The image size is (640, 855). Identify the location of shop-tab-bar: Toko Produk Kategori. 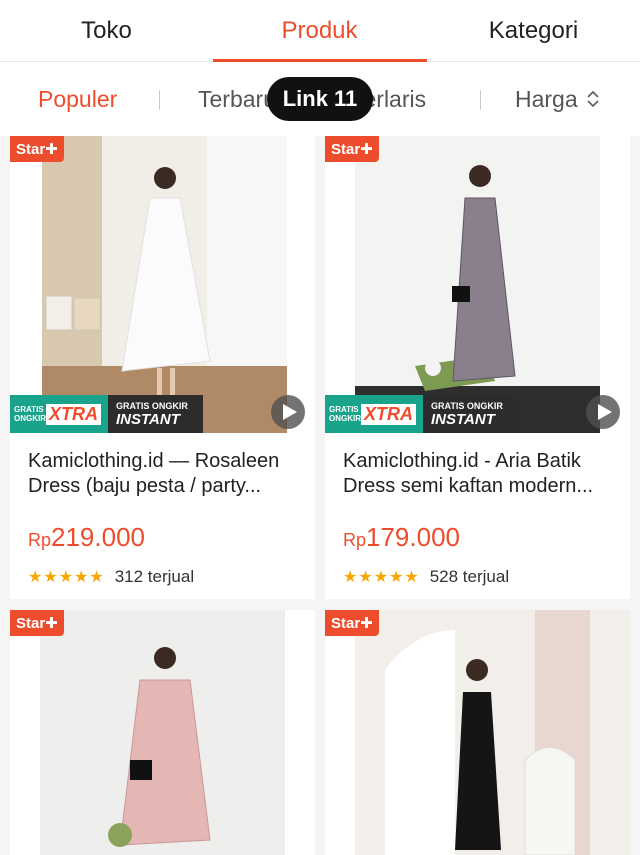
(320, 31).